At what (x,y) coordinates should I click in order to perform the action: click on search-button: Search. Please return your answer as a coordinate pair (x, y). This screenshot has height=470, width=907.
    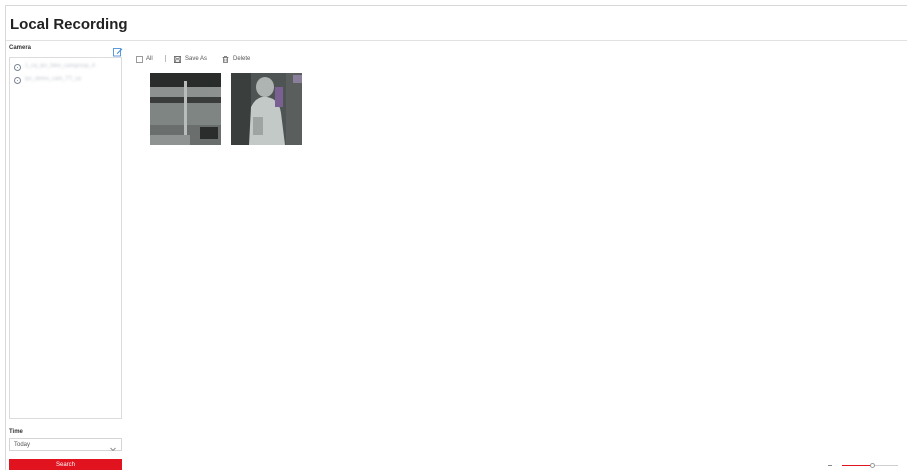
    Looking at the image, I should click on (65, 464).